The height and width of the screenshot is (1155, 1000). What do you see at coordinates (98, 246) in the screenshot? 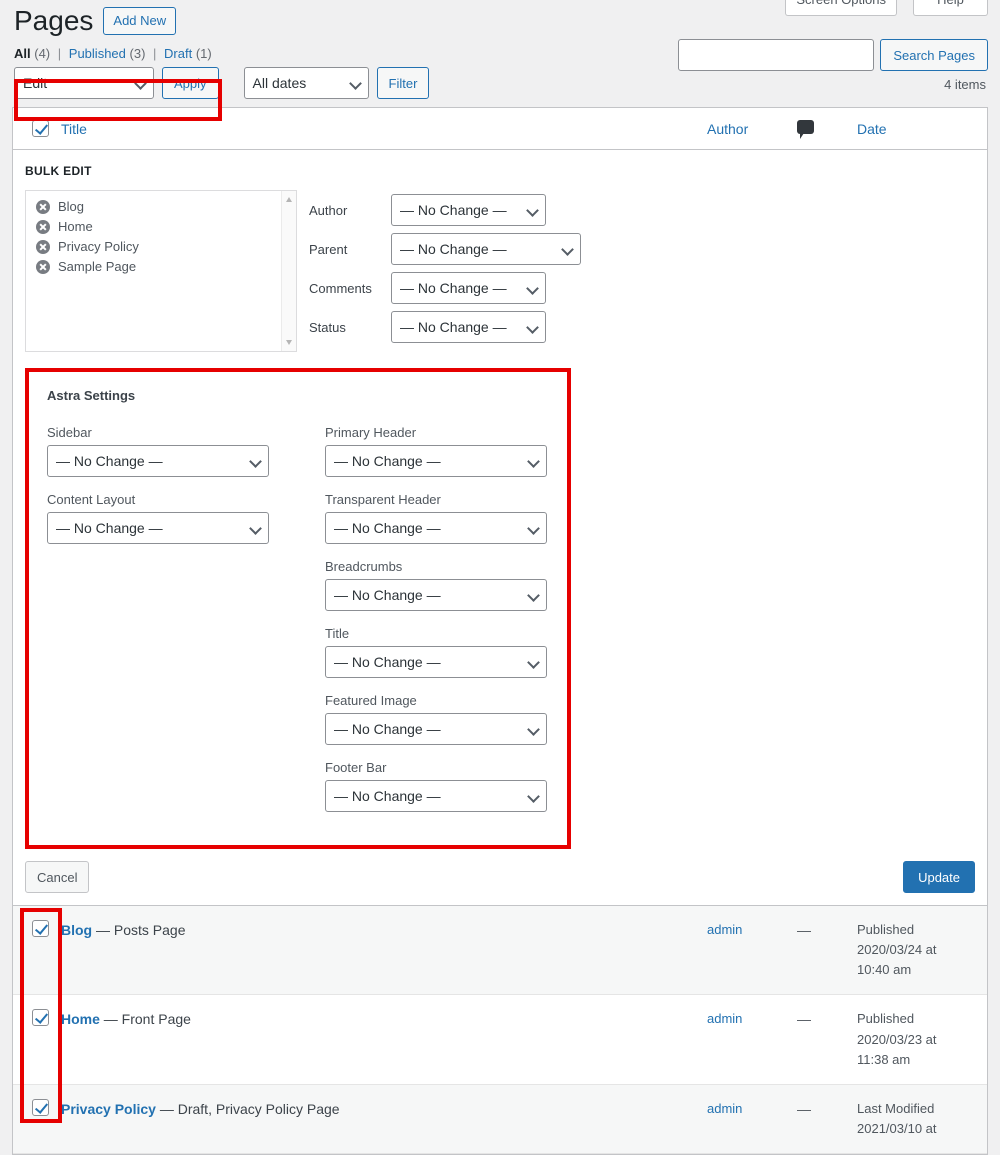
I see `list-item-label: Privacy Policy` at bounding box center [98, 246].